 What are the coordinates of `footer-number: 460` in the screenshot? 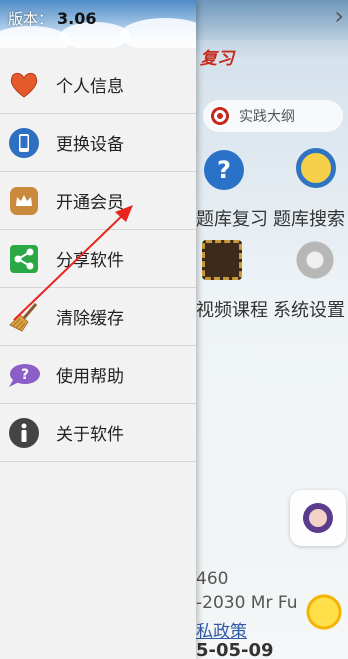 It's located at (212, 579).